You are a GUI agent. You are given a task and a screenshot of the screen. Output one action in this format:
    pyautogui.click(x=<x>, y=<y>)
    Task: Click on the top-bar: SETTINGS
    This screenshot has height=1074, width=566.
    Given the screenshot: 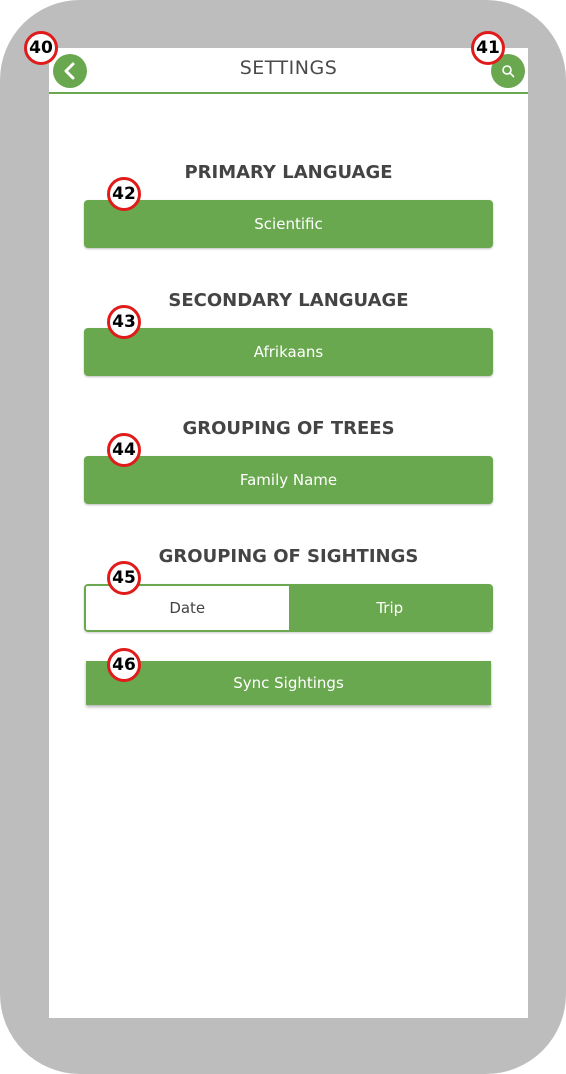 What is the action you would take?
    pyautogui.click(x=288, y=71)
    